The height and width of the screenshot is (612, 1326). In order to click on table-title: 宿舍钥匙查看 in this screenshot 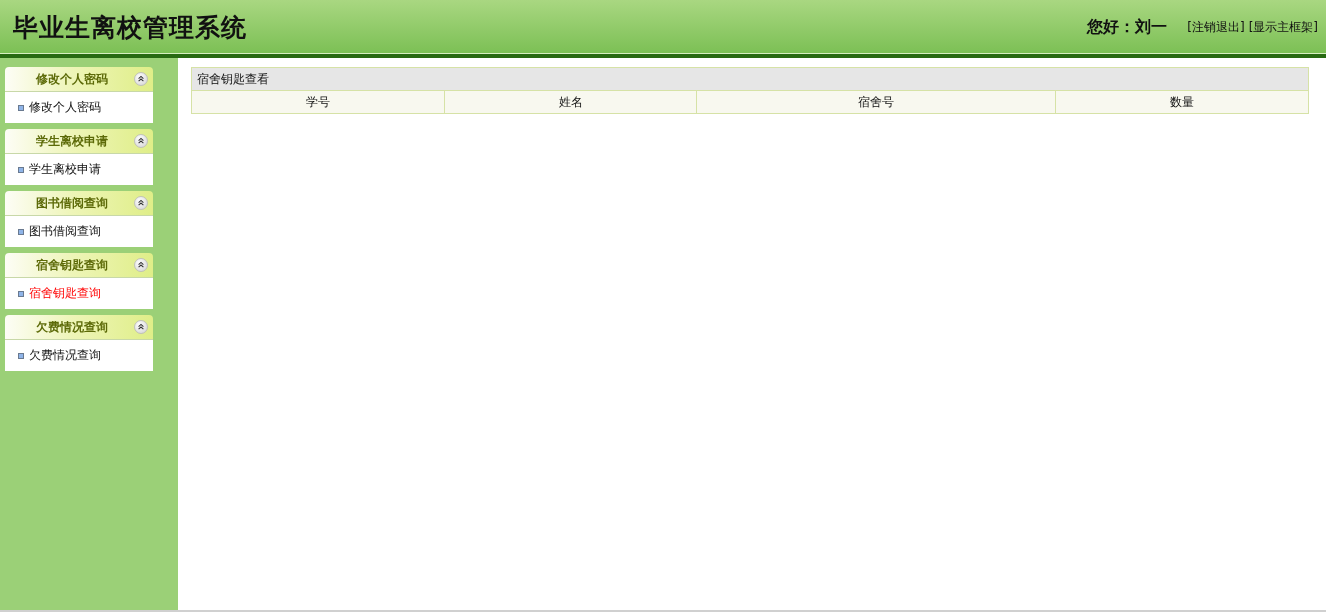, I will do `click(750, 79)`.